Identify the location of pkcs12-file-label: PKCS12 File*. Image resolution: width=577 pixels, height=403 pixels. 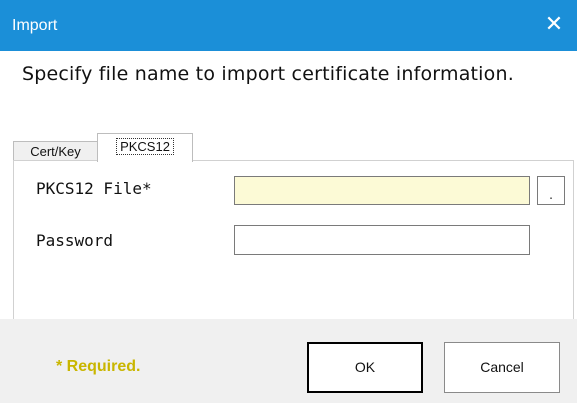
(94, 188).